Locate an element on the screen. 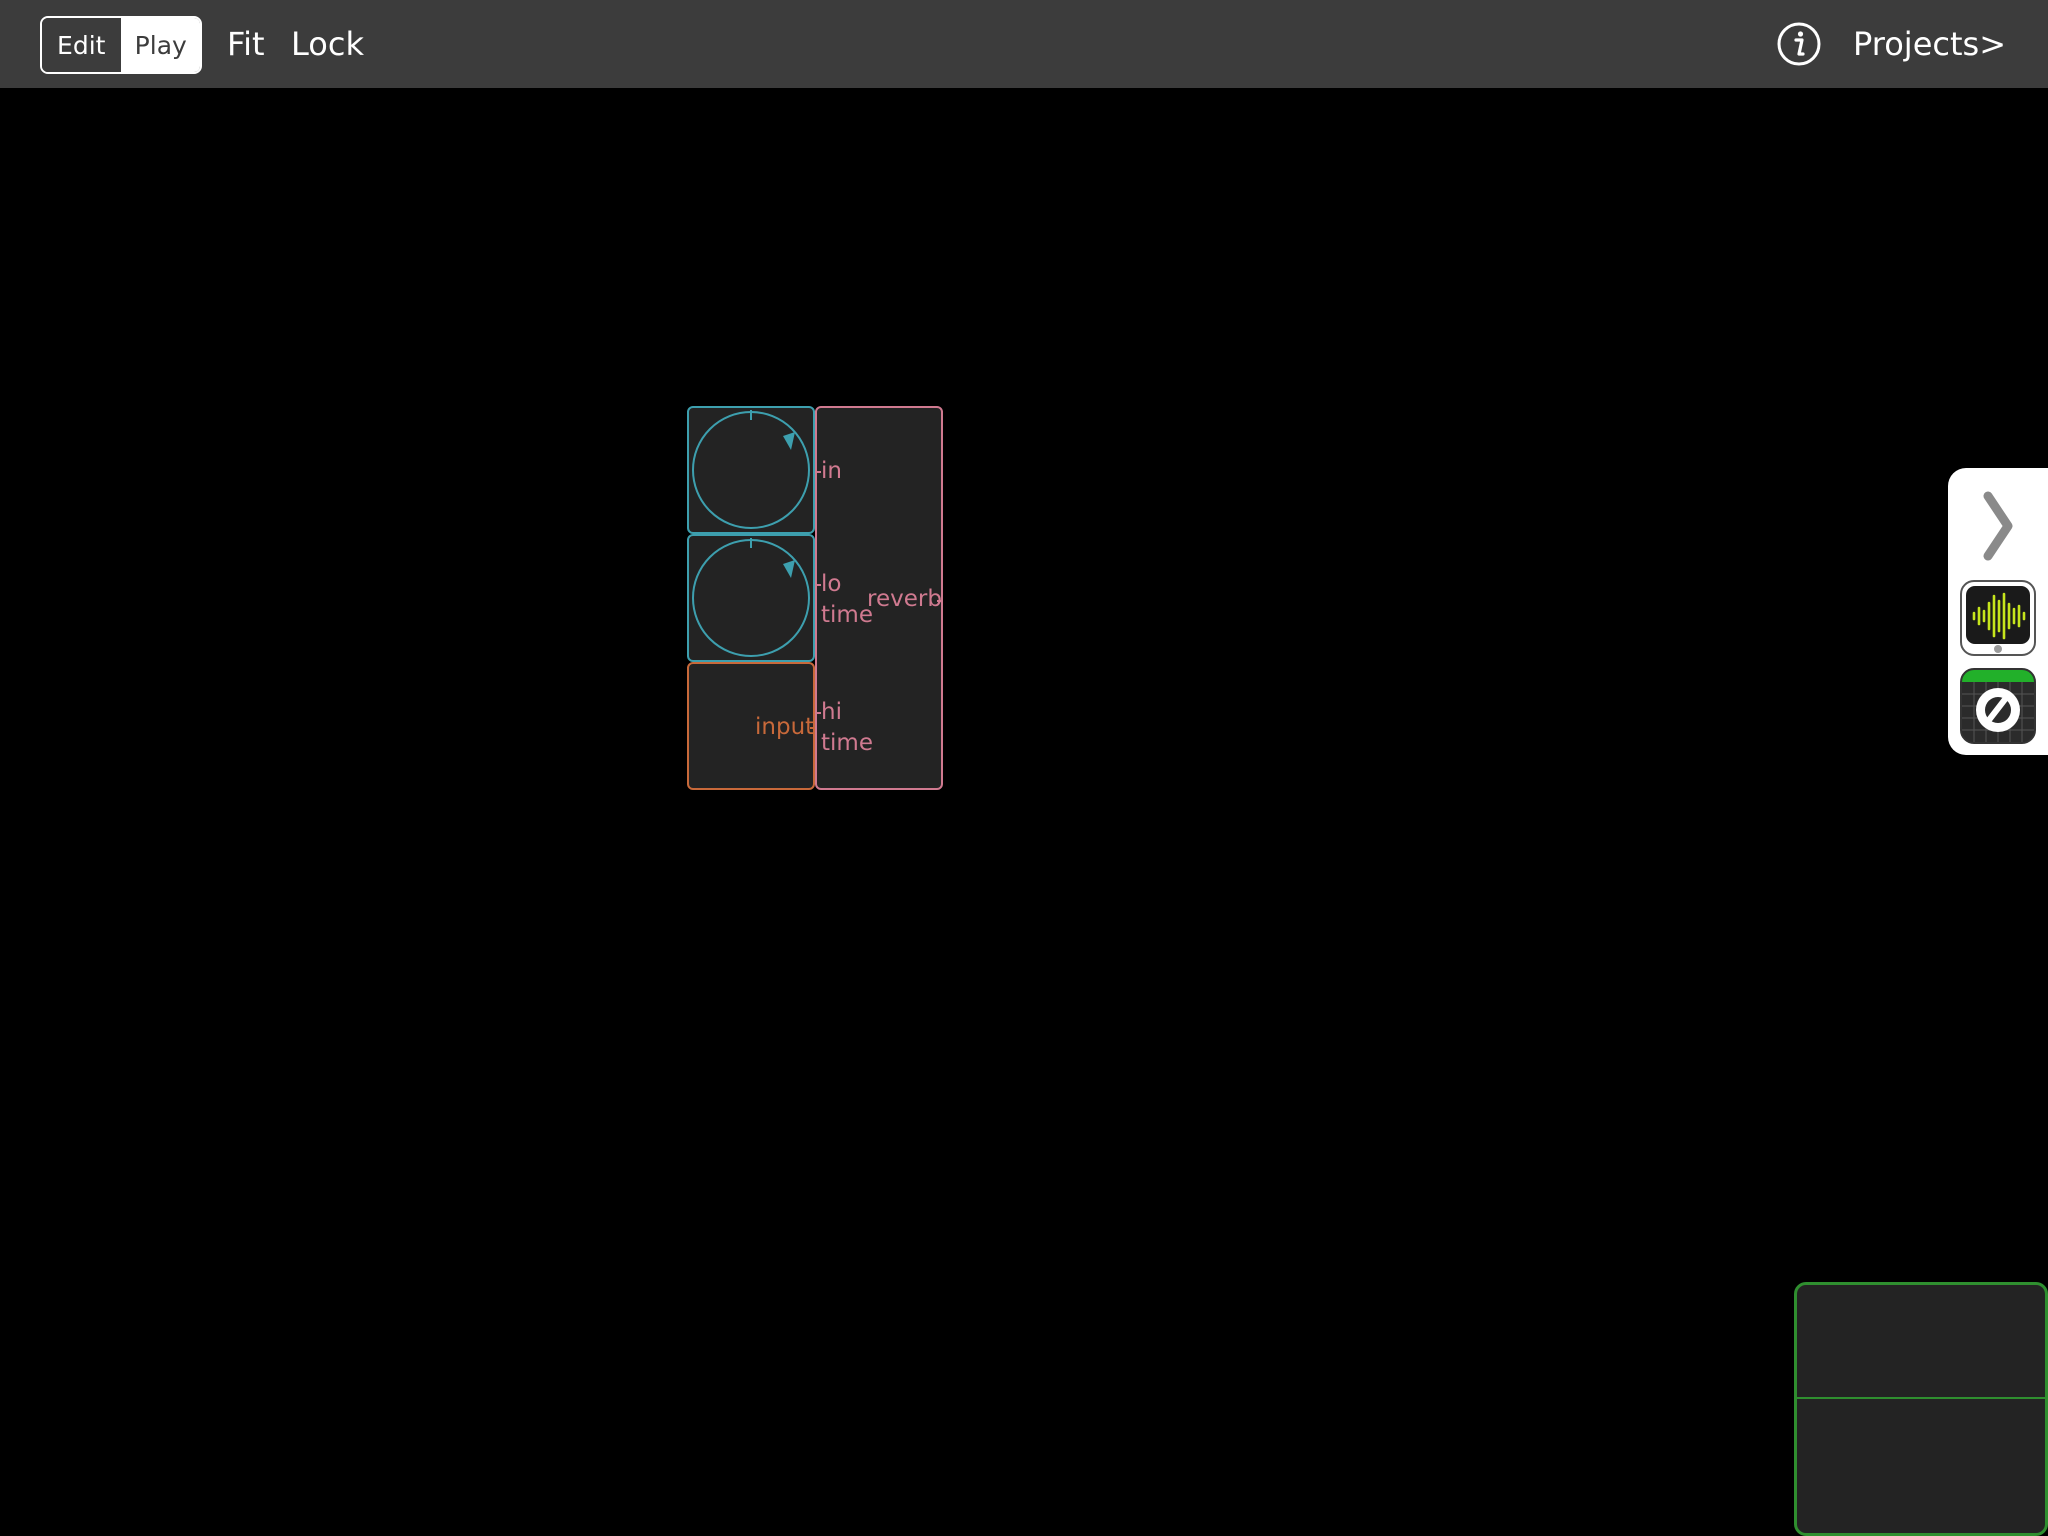  reverb-port-lo-time-label: lo time is located at coordinates (847, 599).